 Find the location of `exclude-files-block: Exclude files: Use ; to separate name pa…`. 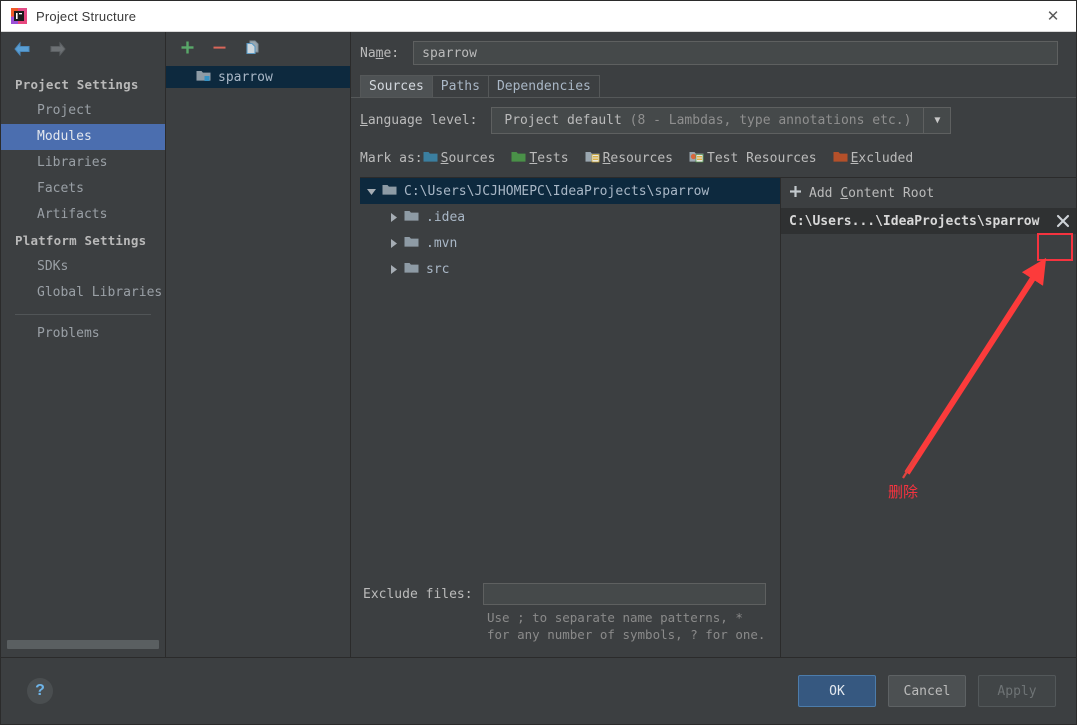

exclude-files-block: Exclude files: Use ; to separate name pa… is located at coordinates (570, 618).